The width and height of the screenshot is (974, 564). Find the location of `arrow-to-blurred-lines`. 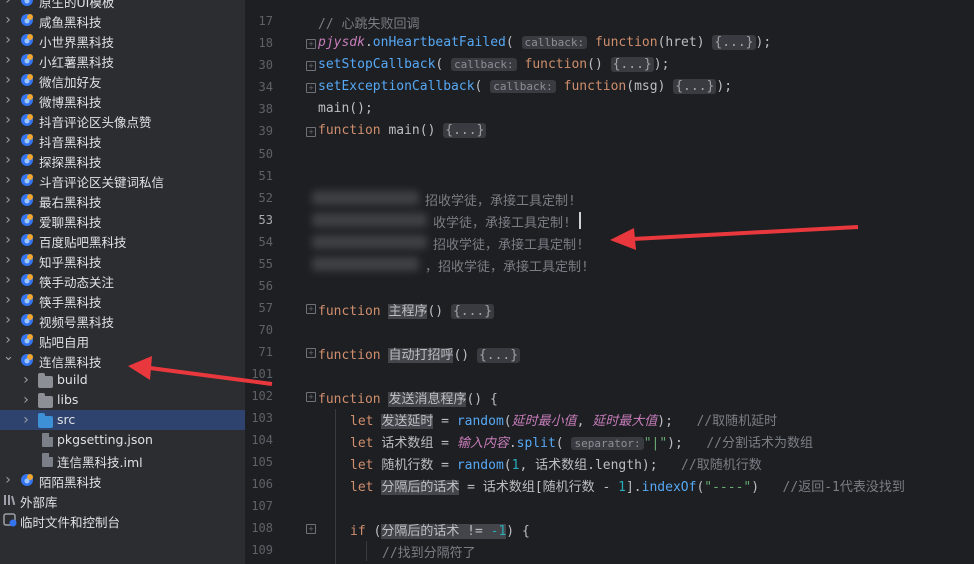

arrow-to-blurred-lines is located at coordinates (734, 237).